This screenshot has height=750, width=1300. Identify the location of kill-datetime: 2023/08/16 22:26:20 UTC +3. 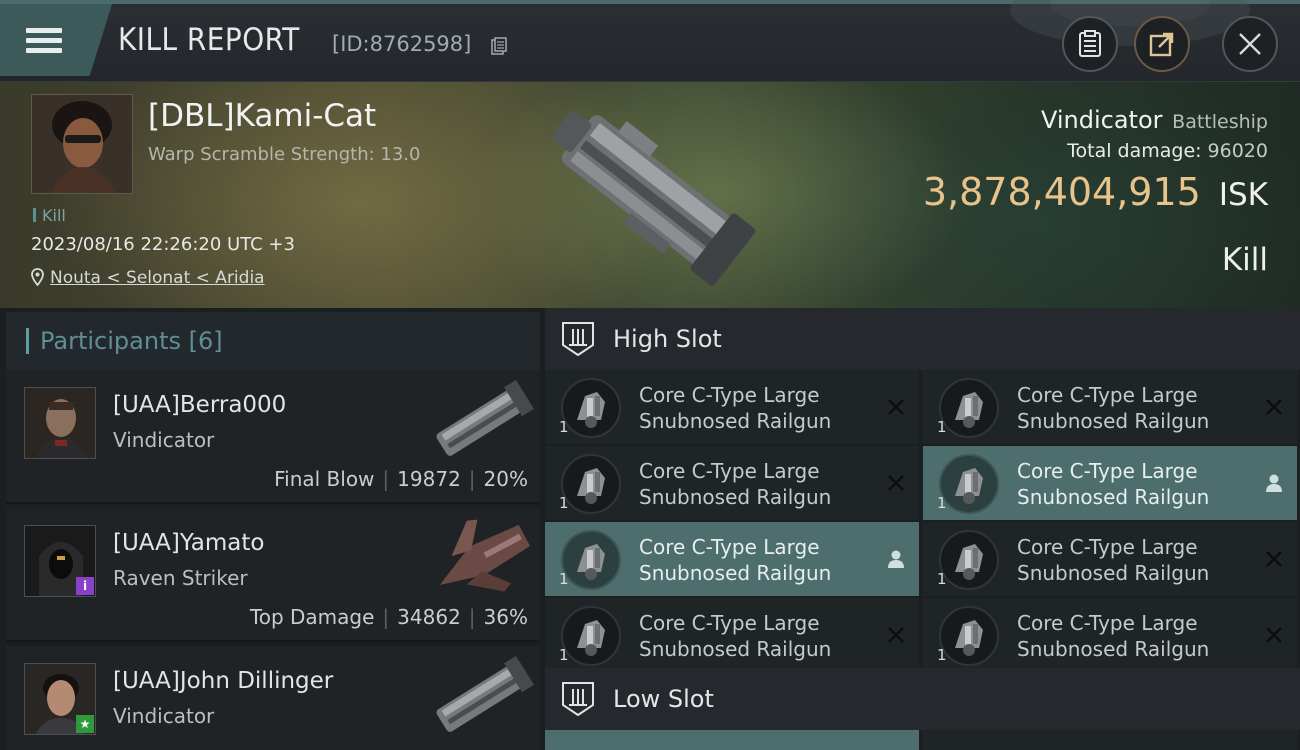
(163, 244).